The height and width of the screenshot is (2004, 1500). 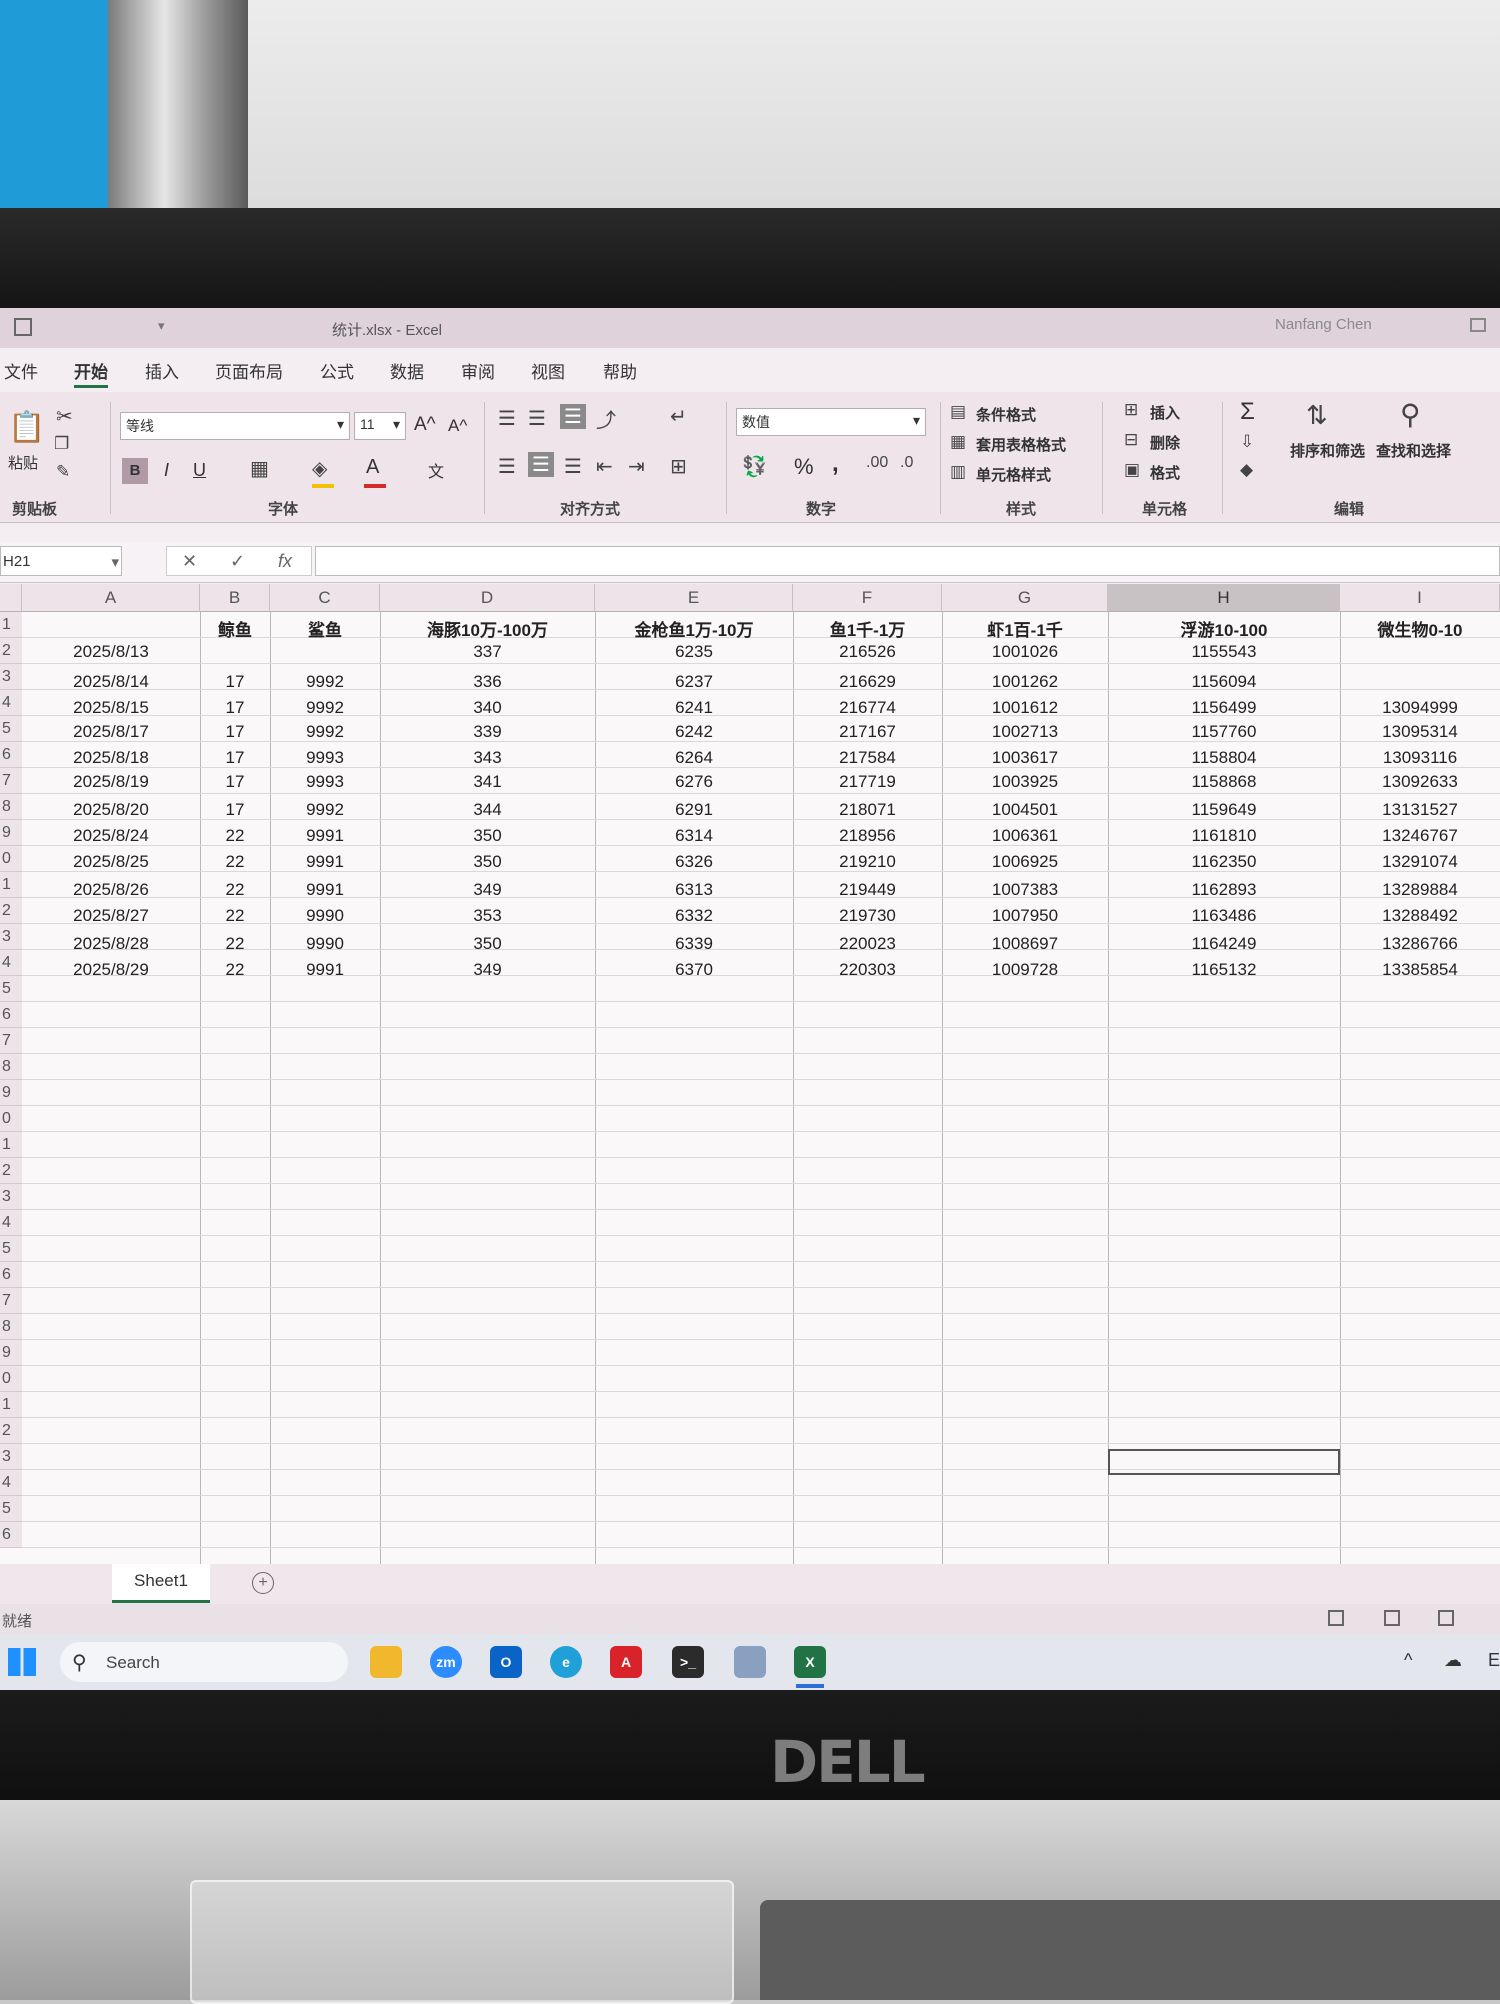 I want to click on data-cell: 6339, so click(x=694, y=944).